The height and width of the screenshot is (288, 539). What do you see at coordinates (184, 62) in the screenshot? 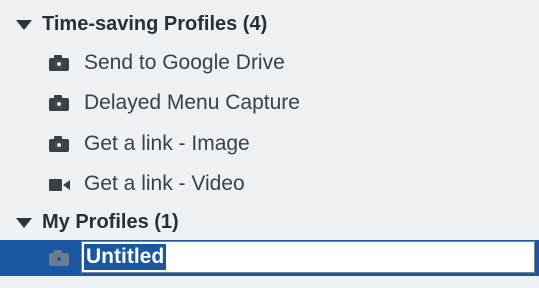
I see `profile-item-label: Send to Google Drive` at bounding box center [184, 62].